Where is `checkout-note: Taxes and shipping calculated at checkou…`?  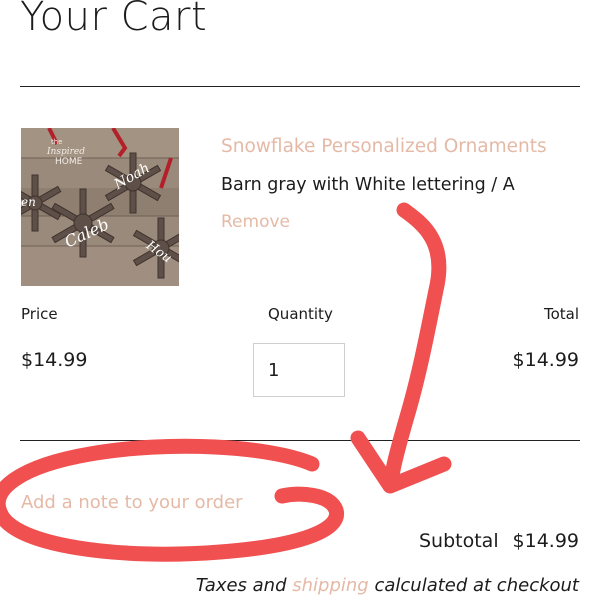 checkout-note: Taxes and shipping calculated at checkou… is located at coordinates (387, 585).